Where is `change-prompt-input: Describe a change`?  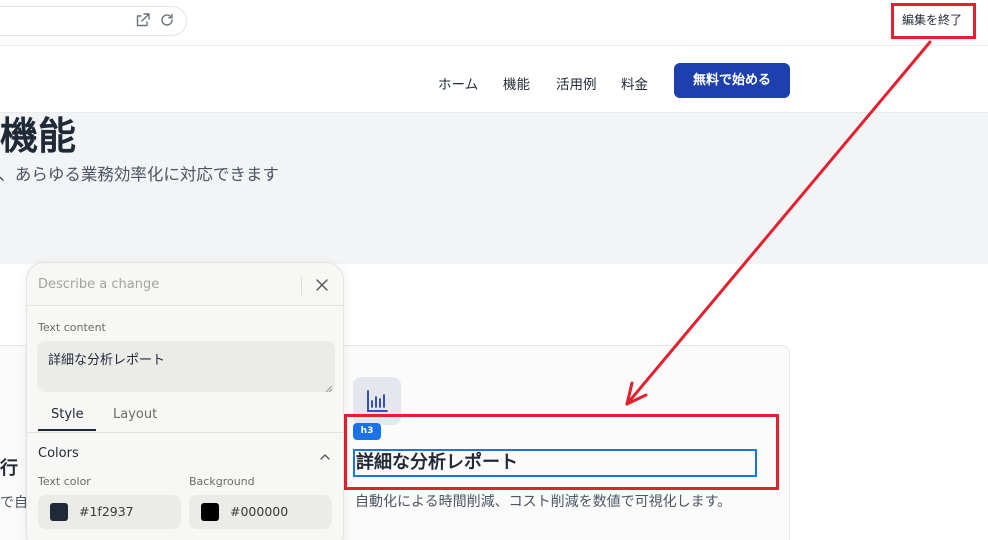
change-prompt-input: Describe a change is located at coordinates (98, 284).